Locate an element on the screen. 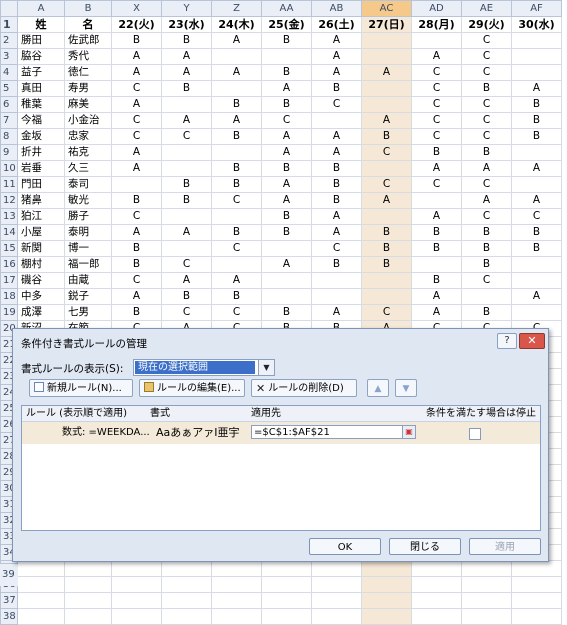  row-header: 9 is located at coordinates (9, 152).